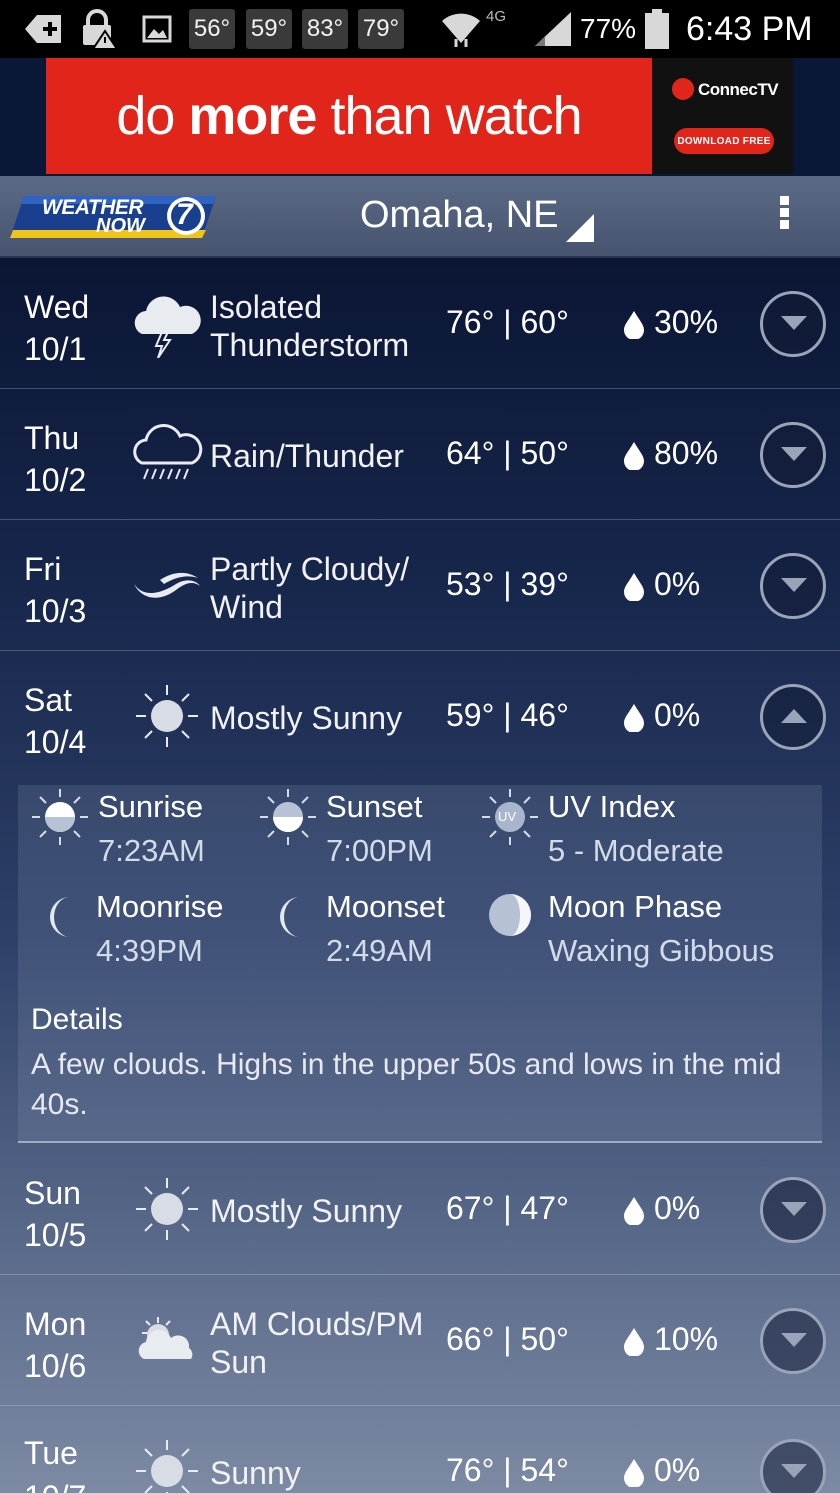 This screenshot has height=1493, width=840. What do you see at coordinates (544, 322) in the screenshot?
I see `low-temp: 60°` at bounding box center [544, 322].